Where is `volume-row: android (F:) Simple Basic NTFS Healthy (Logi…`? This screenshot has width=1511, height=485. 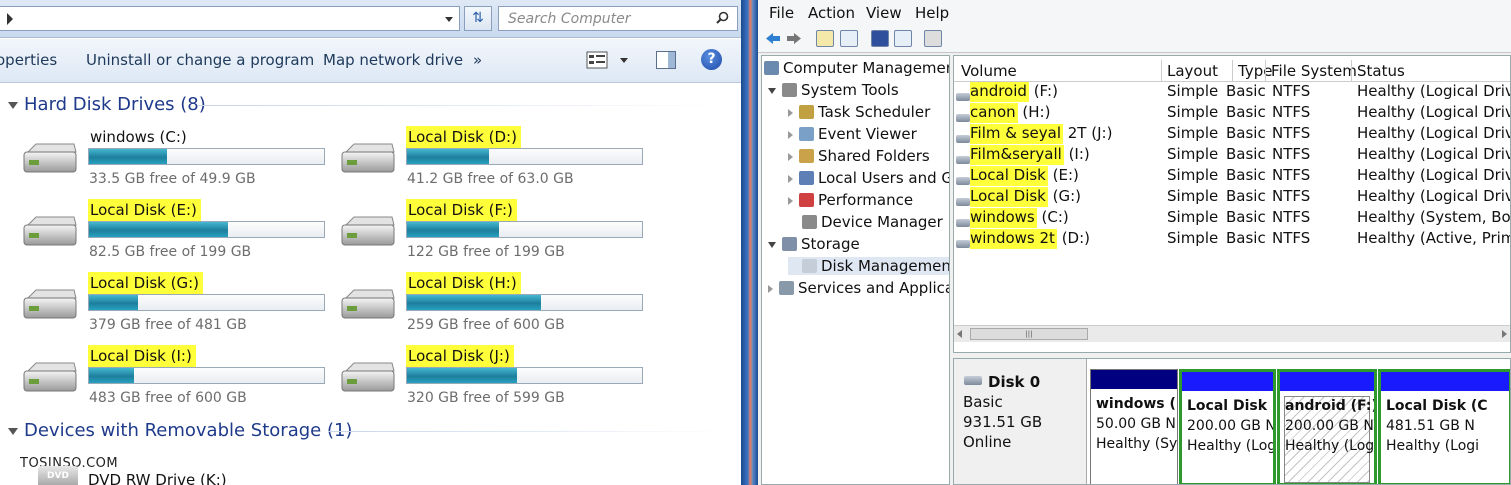 volume-row: android (F:) Simple Basic NTFS Healthy (Logi… is located at coordinates (1232, 92).